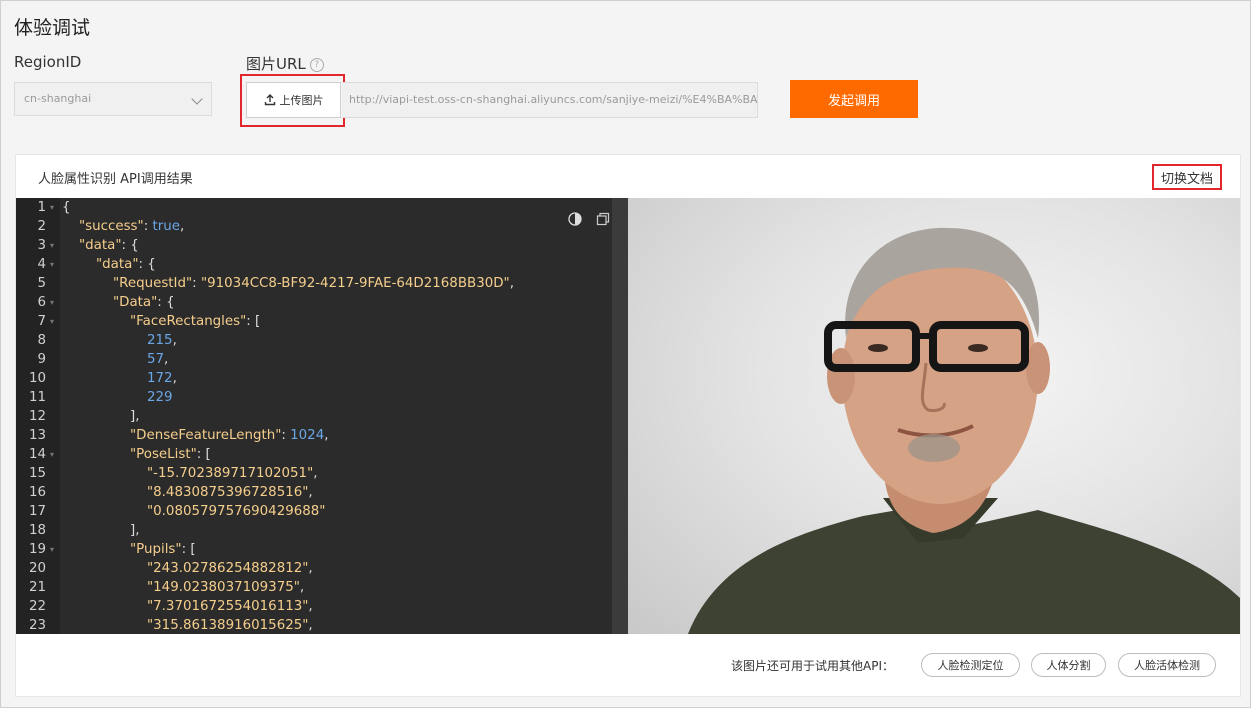  What do you see at coordinates (37, 454) in the screenshot?
I see `line-number: 14` at bounding box center [37, 454].